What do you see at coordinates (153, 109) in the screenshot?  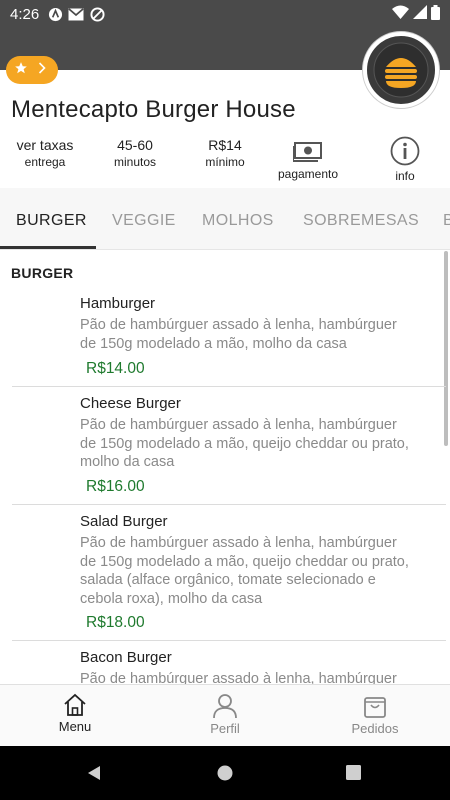 I see `restaurant-name: Mentecapto Burger House` at bounding box center [153, 109].